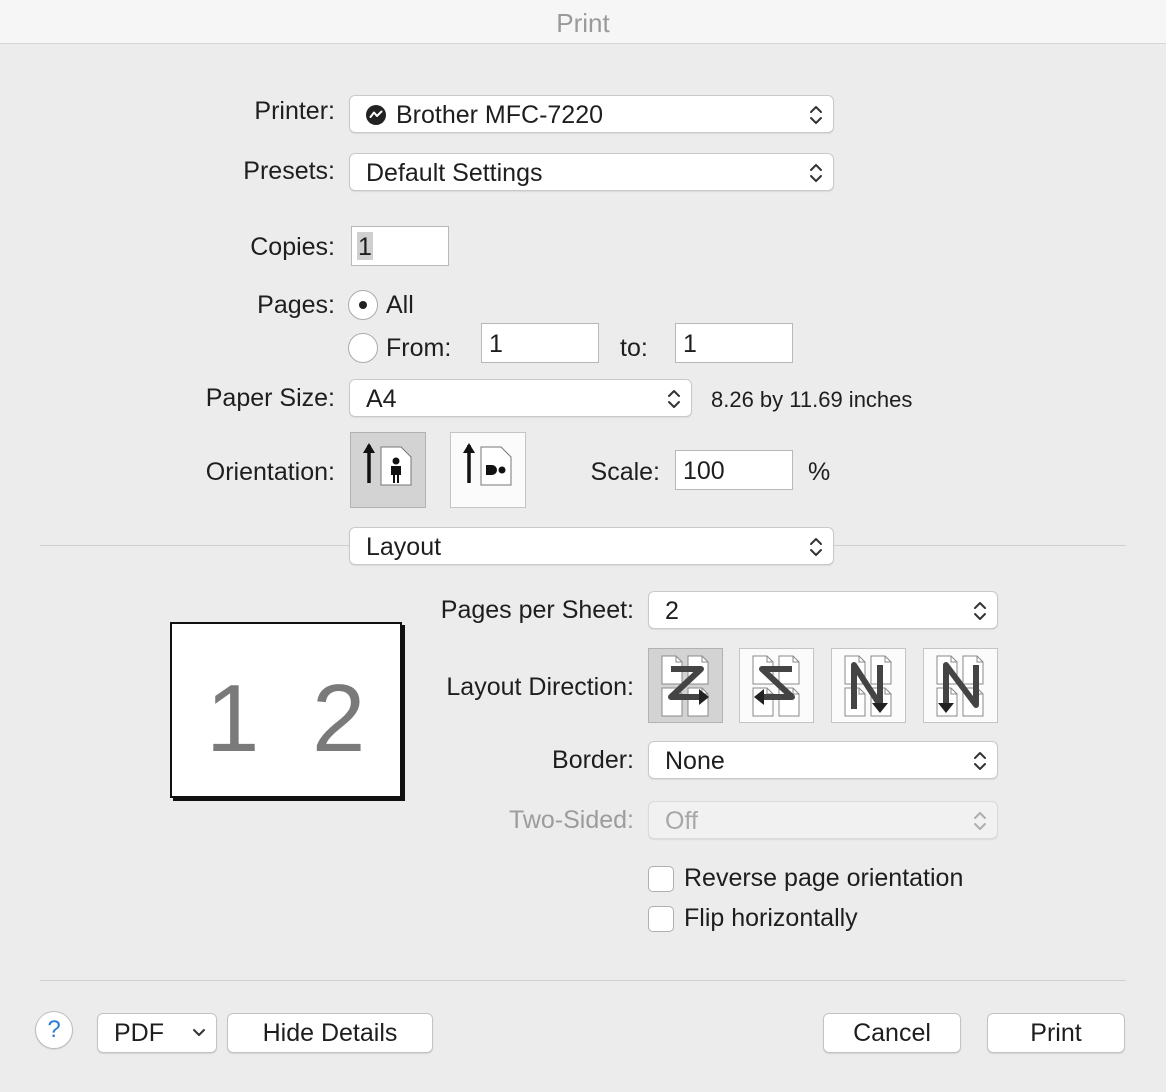 The image size is (1166, 1092). Describe the element at coordinates (540, 343) in the screenshot. I see `pages-from-field: 1` at that location.